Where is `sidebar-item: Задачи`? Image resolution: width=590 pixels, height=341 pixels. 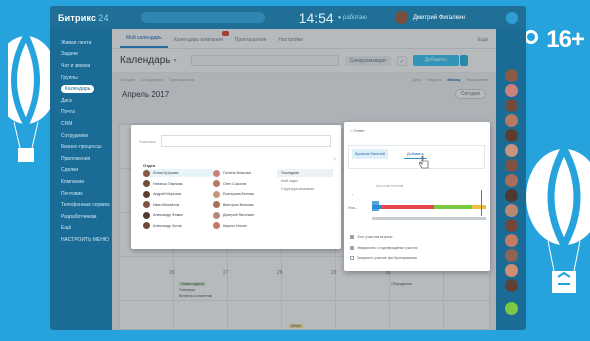
sidebar-item: Задачи is located at coordinates (80, 55).